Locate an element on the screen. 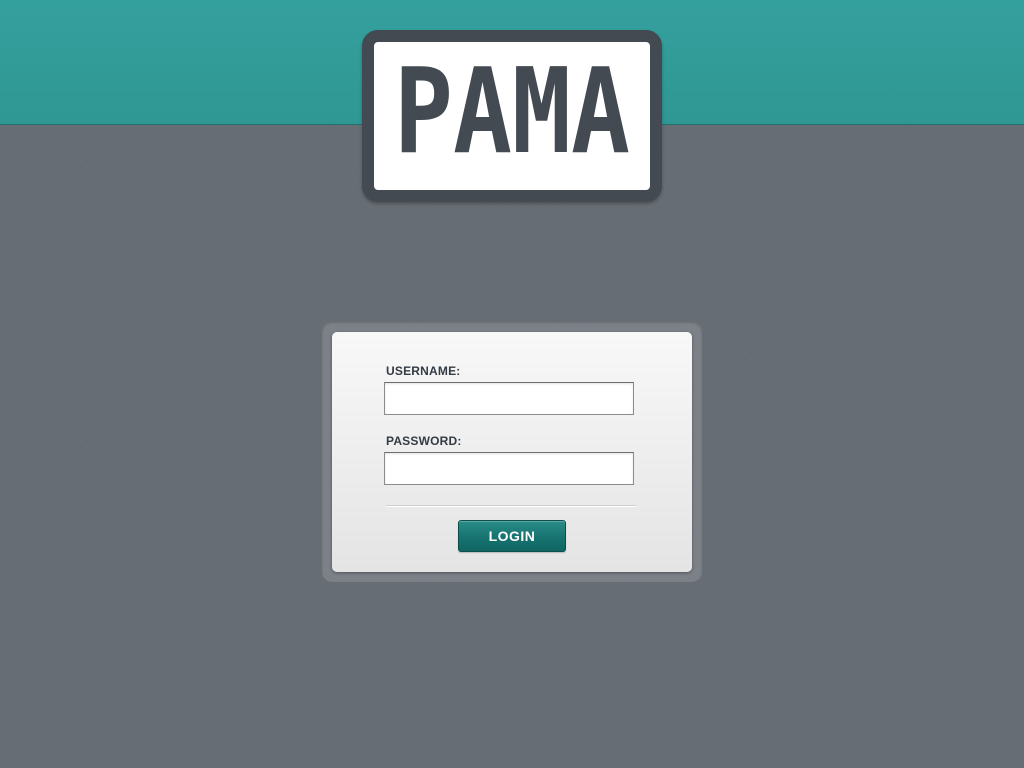  username-input is located at coordinates (509, 398).